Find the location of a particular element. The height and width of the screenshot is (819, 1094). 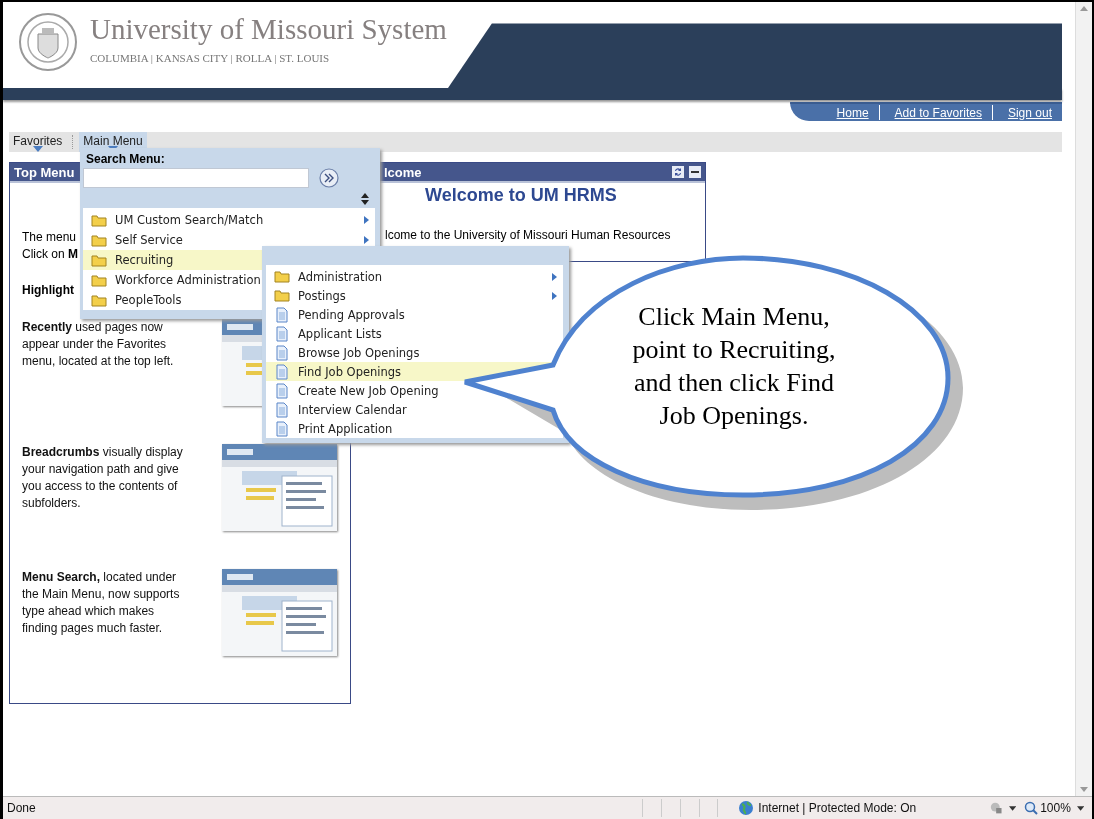

search-field is located at coordinates (196, 178).